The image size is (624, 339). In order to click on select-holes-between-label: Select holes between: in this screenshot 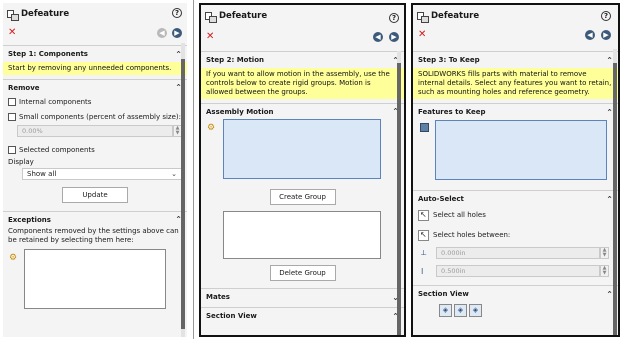, I will do `click(472, 235)`.